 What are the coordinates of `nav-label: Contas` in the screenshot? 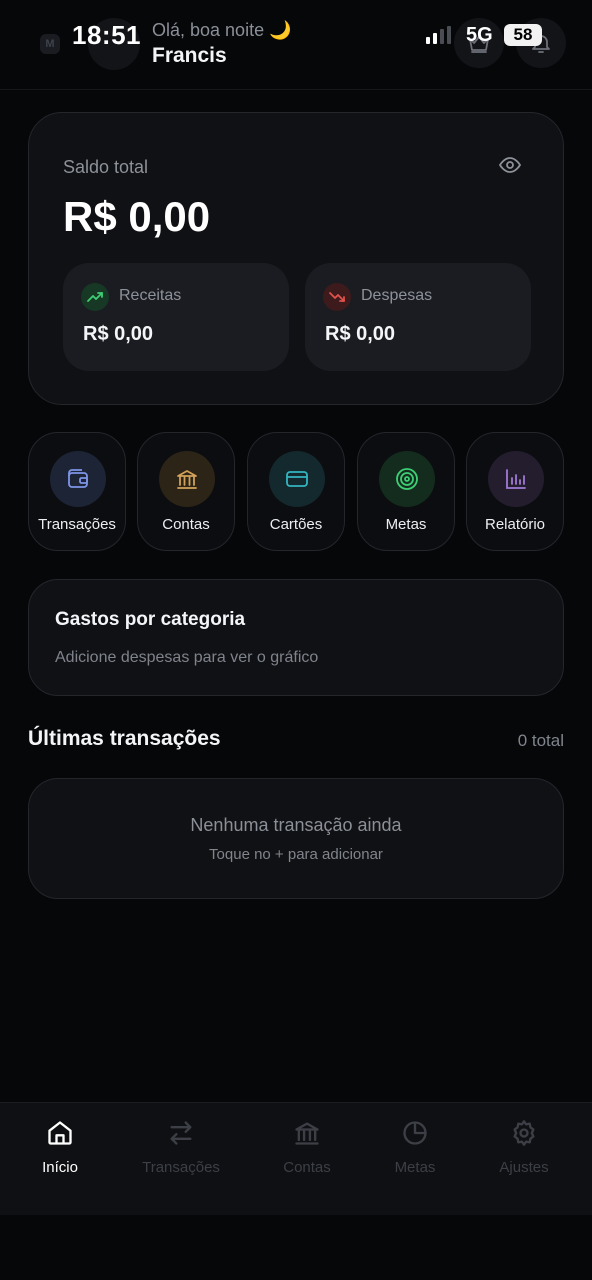 It's located at (307, 1167).